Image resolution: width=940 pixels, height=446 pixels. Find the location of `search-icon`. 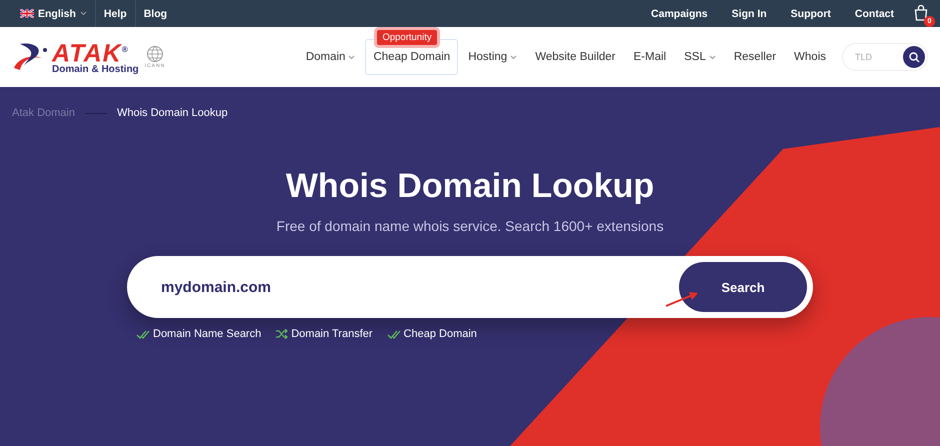

search-icon is located at coordinates (914, 57).